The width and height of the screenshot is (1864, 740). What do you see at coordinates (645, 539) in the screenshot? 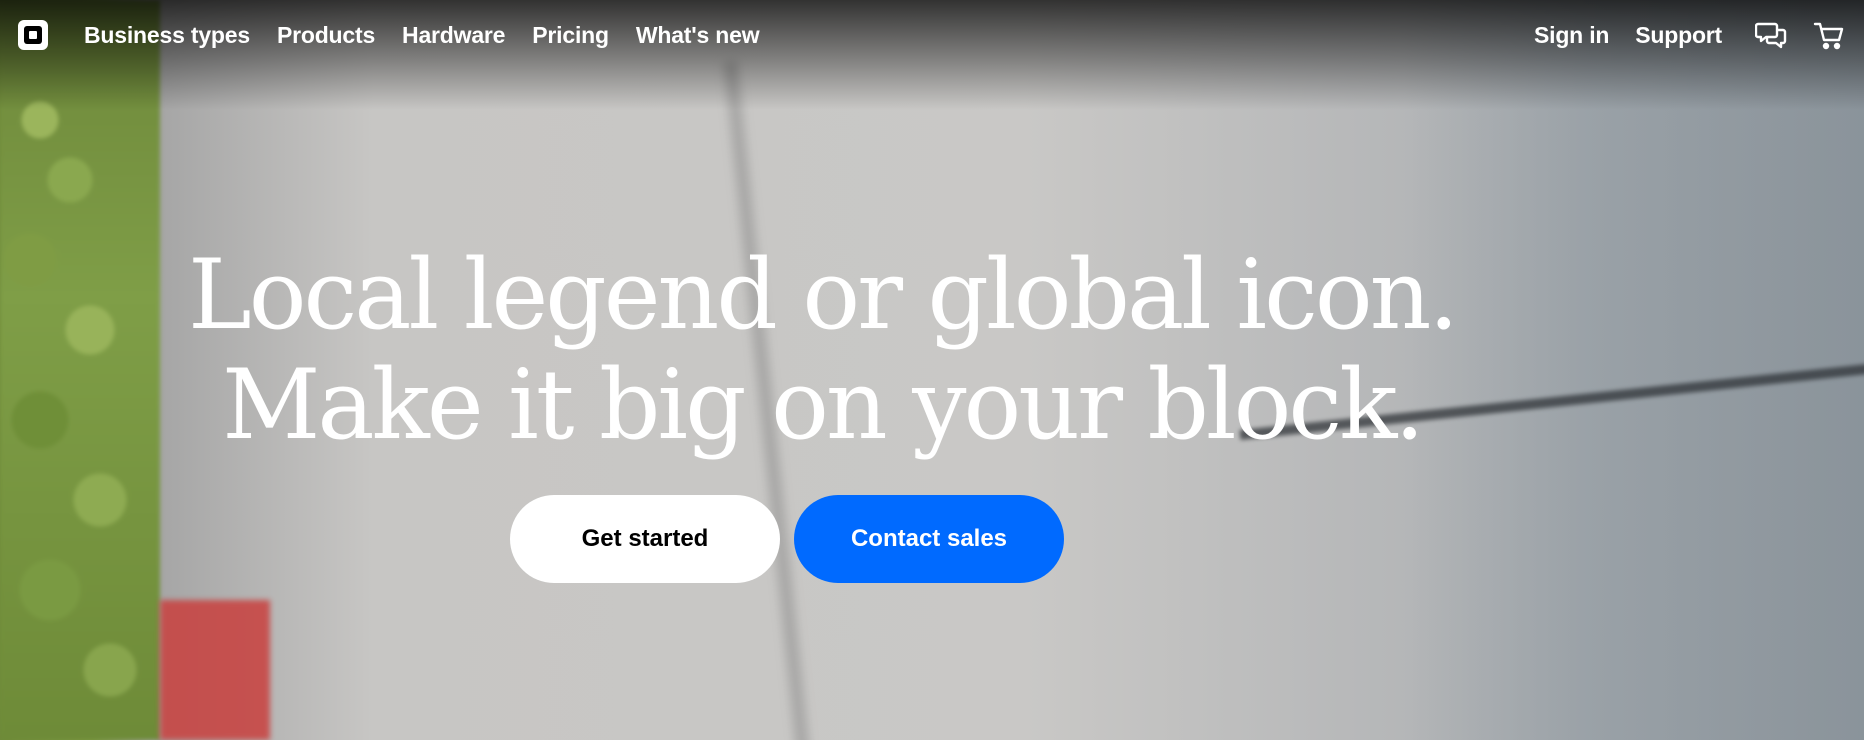
I see `get-started-button: Get started` at bounding box center [645, 539].